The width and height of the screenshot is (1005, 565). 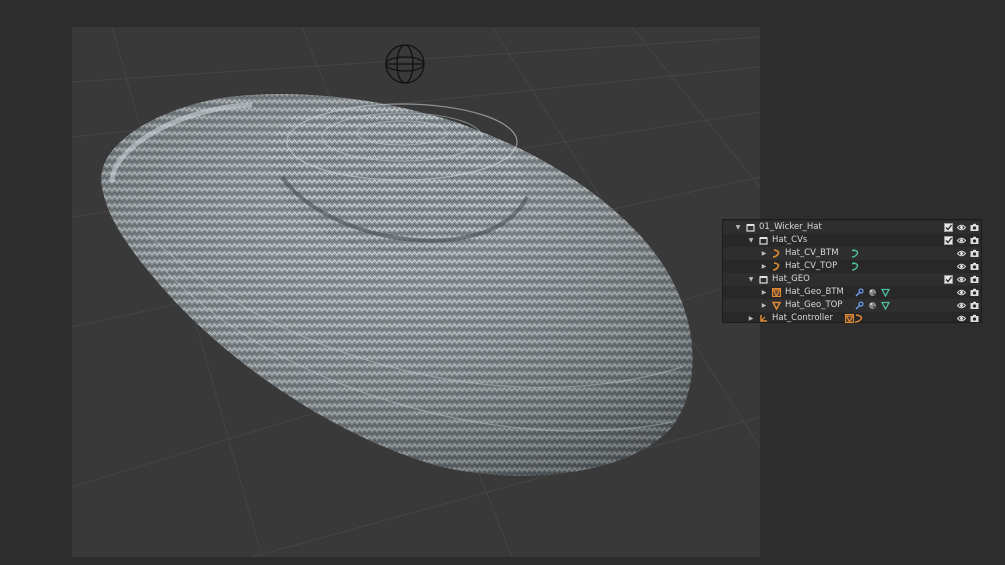 What do you see at coordinates (763, 318) in the screenshot?
I see `empty-axes-icon` at bounding box center [763, 318].